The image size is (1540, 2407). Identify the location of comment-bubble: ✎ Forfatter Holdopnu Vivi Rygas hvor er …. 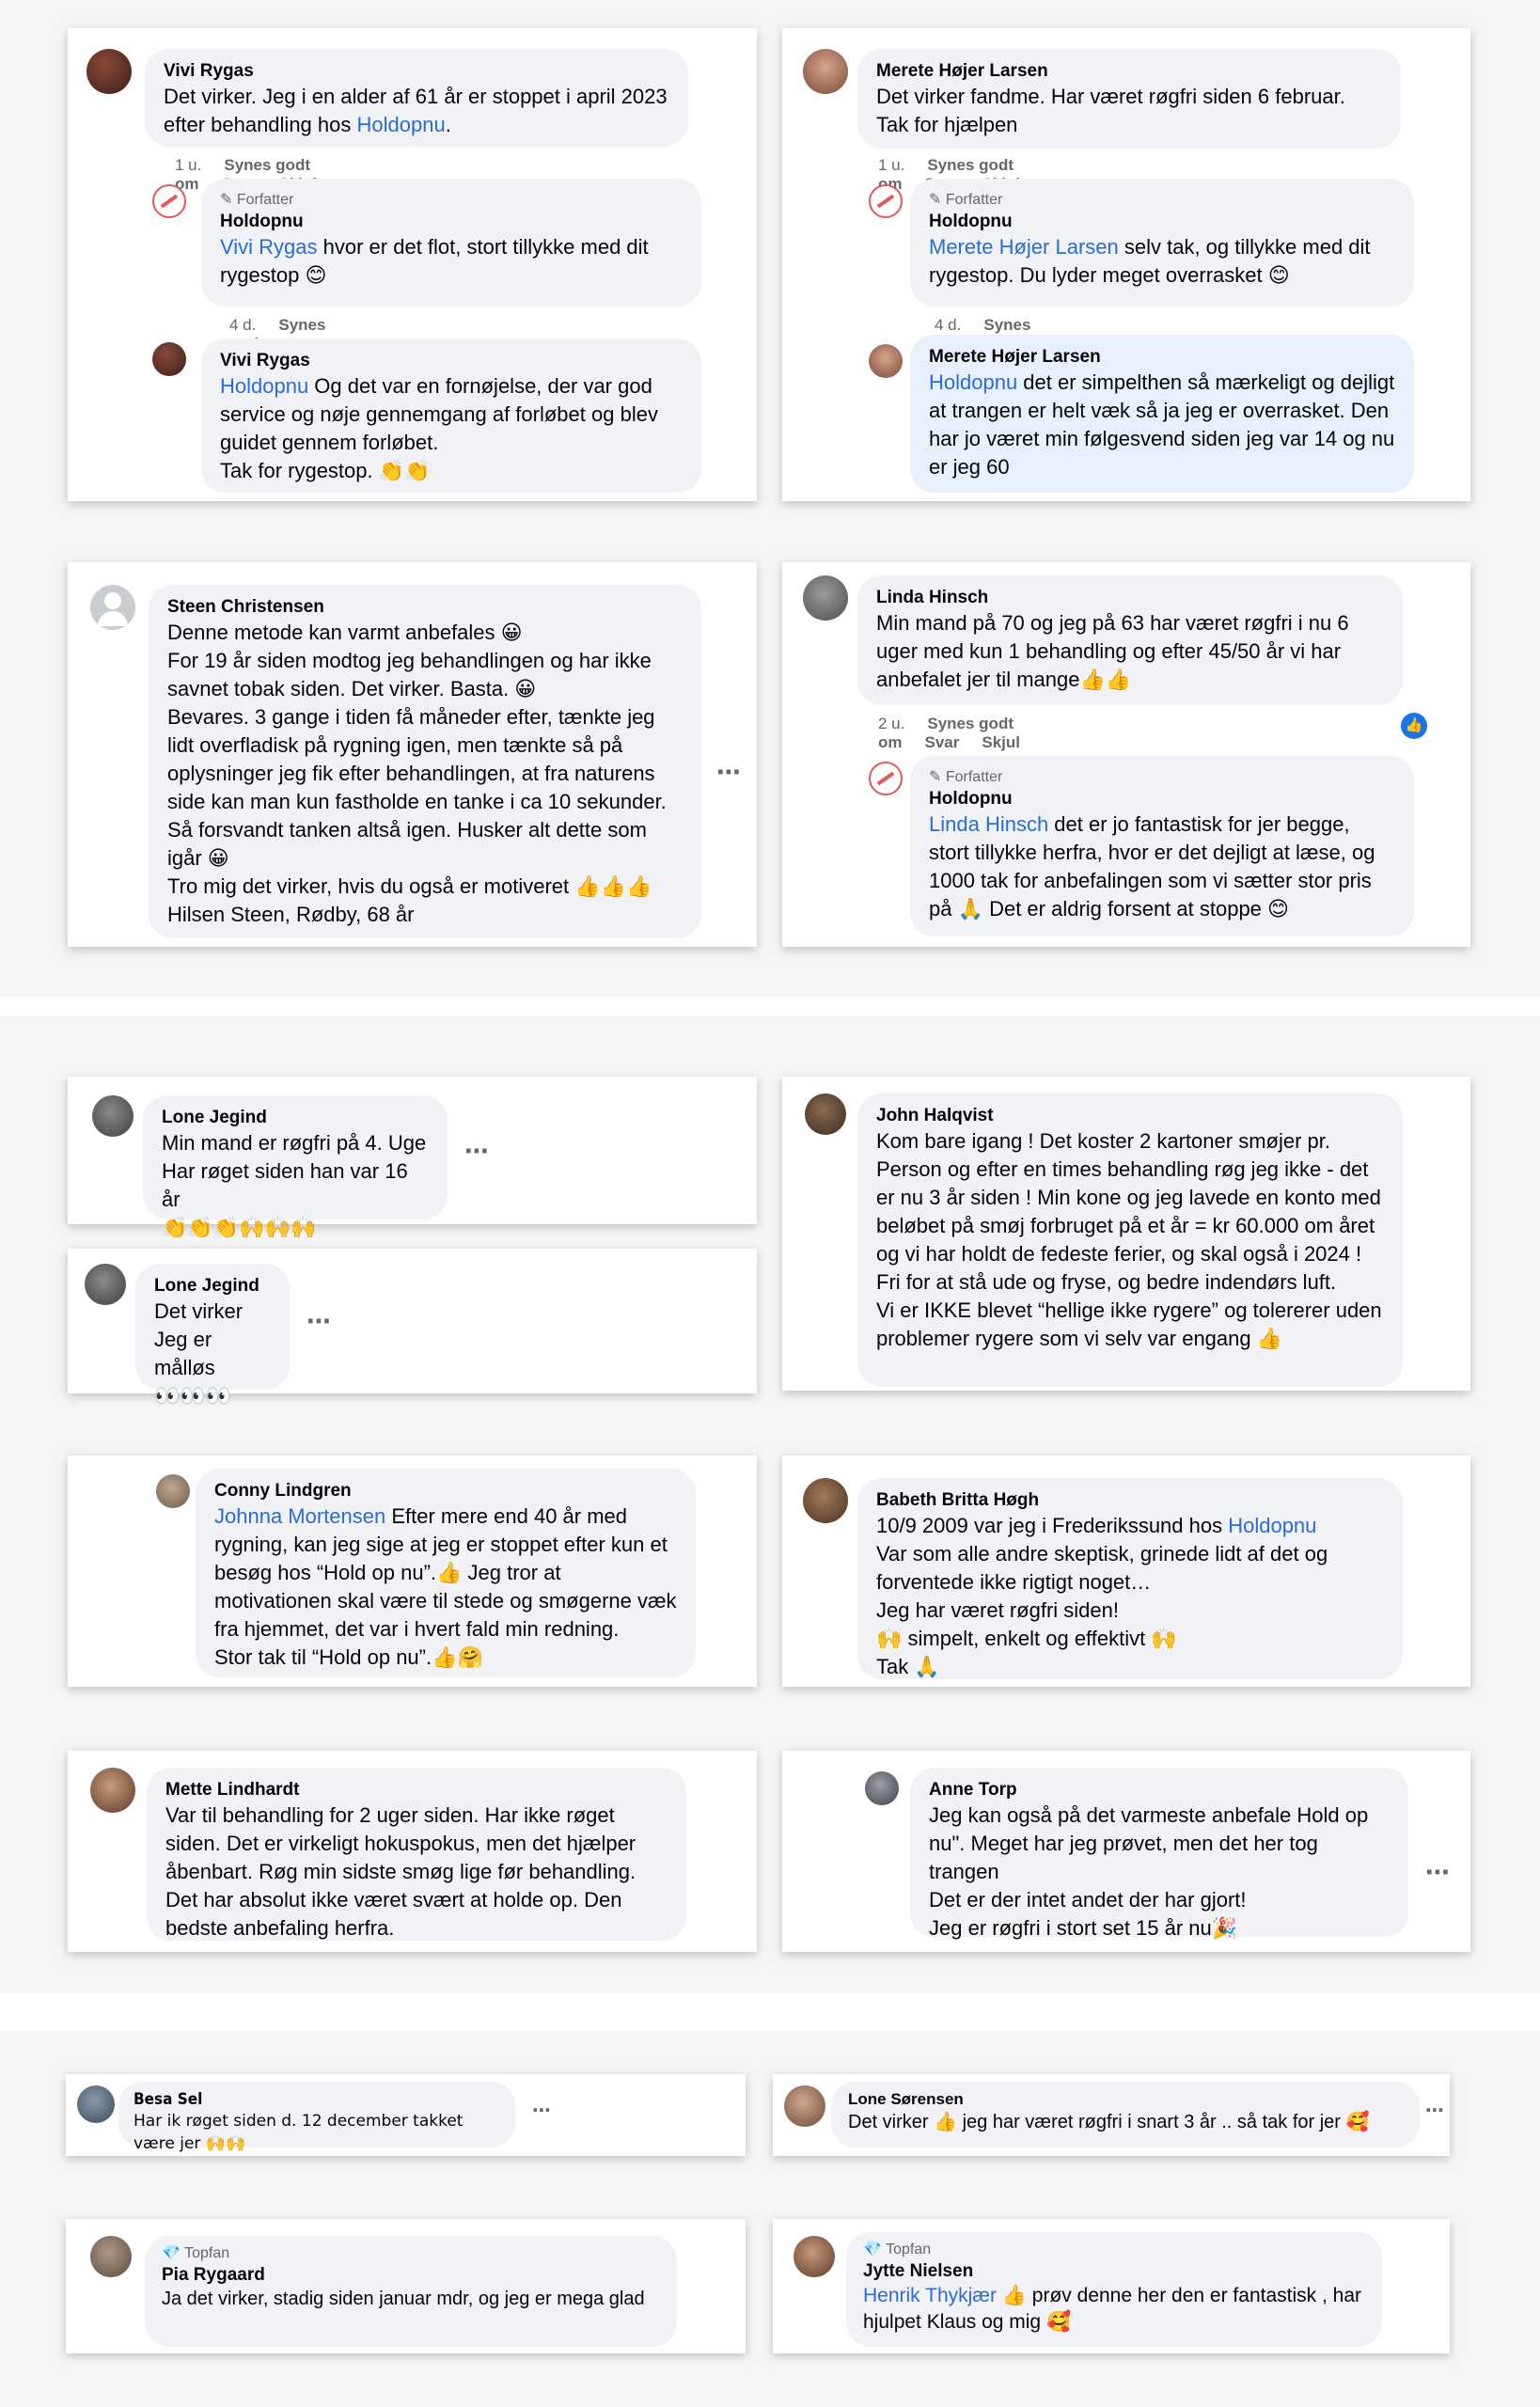
(451, 243).